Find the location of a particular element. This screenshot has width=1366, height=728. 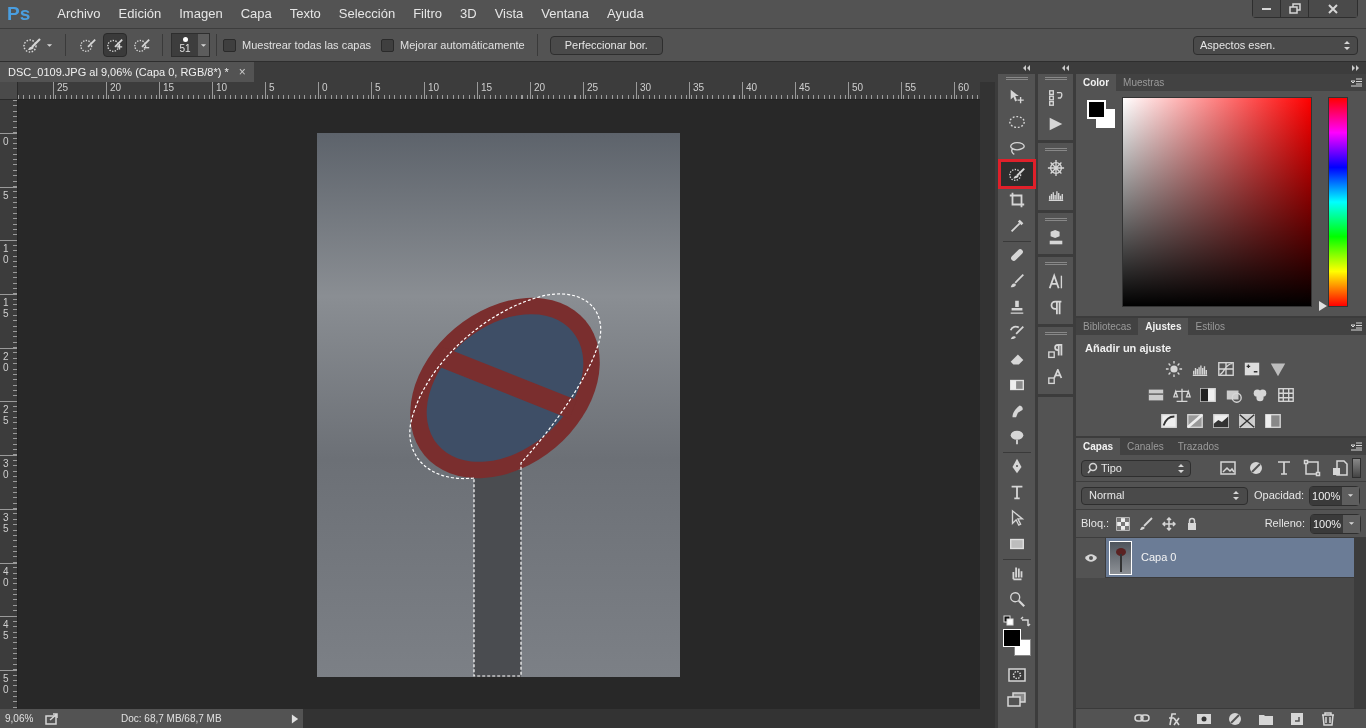

panel-tab: Estilos is located at coordinates (1210, 326).